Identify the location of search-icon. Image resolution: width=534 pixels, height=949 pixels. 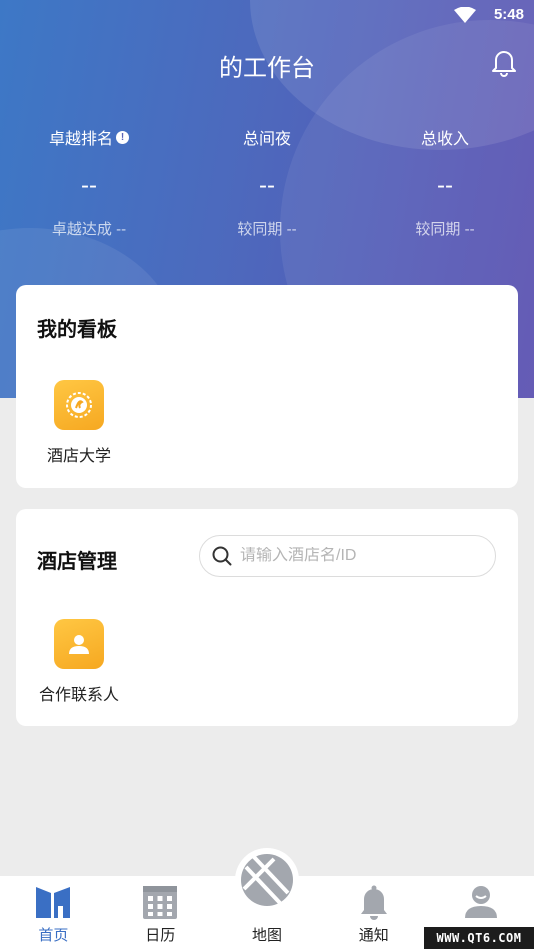
(222, 556).